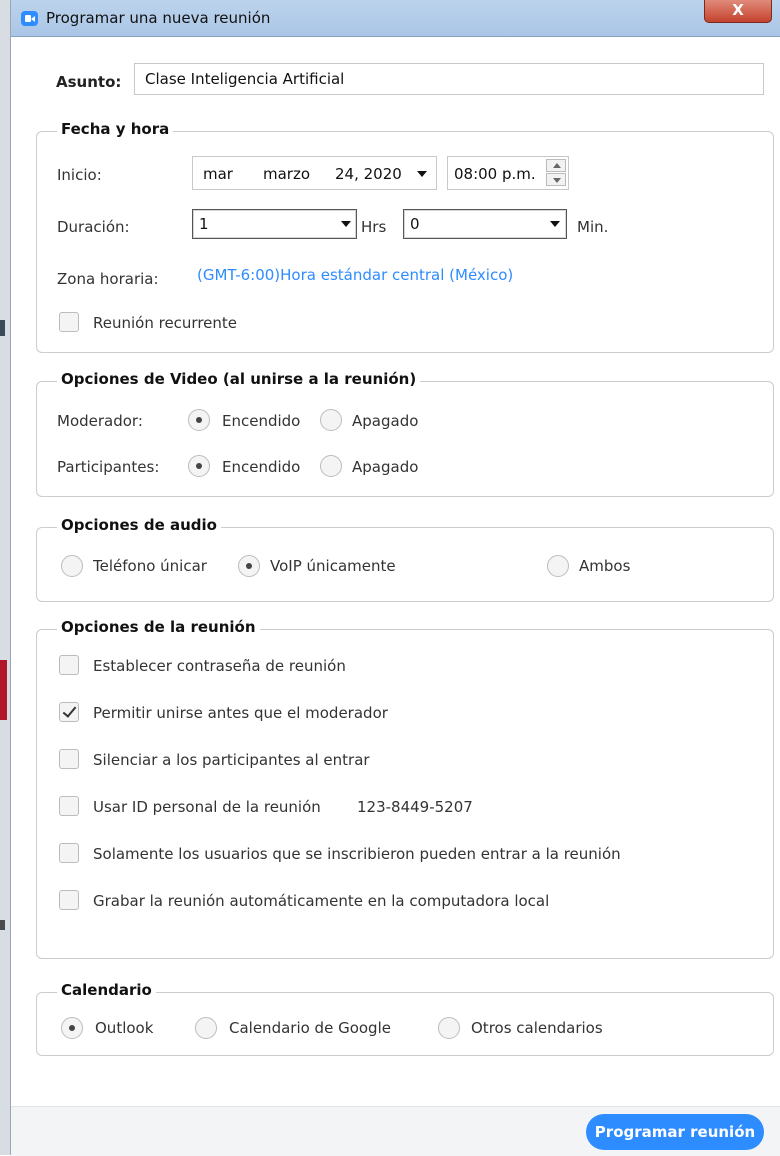 The height and width of the screenshot is (1156, 780). What do you see at coordinates (89, 82) in the screenshot?
I see `topic-label: Asunto:` at bounding box center [89, 82].